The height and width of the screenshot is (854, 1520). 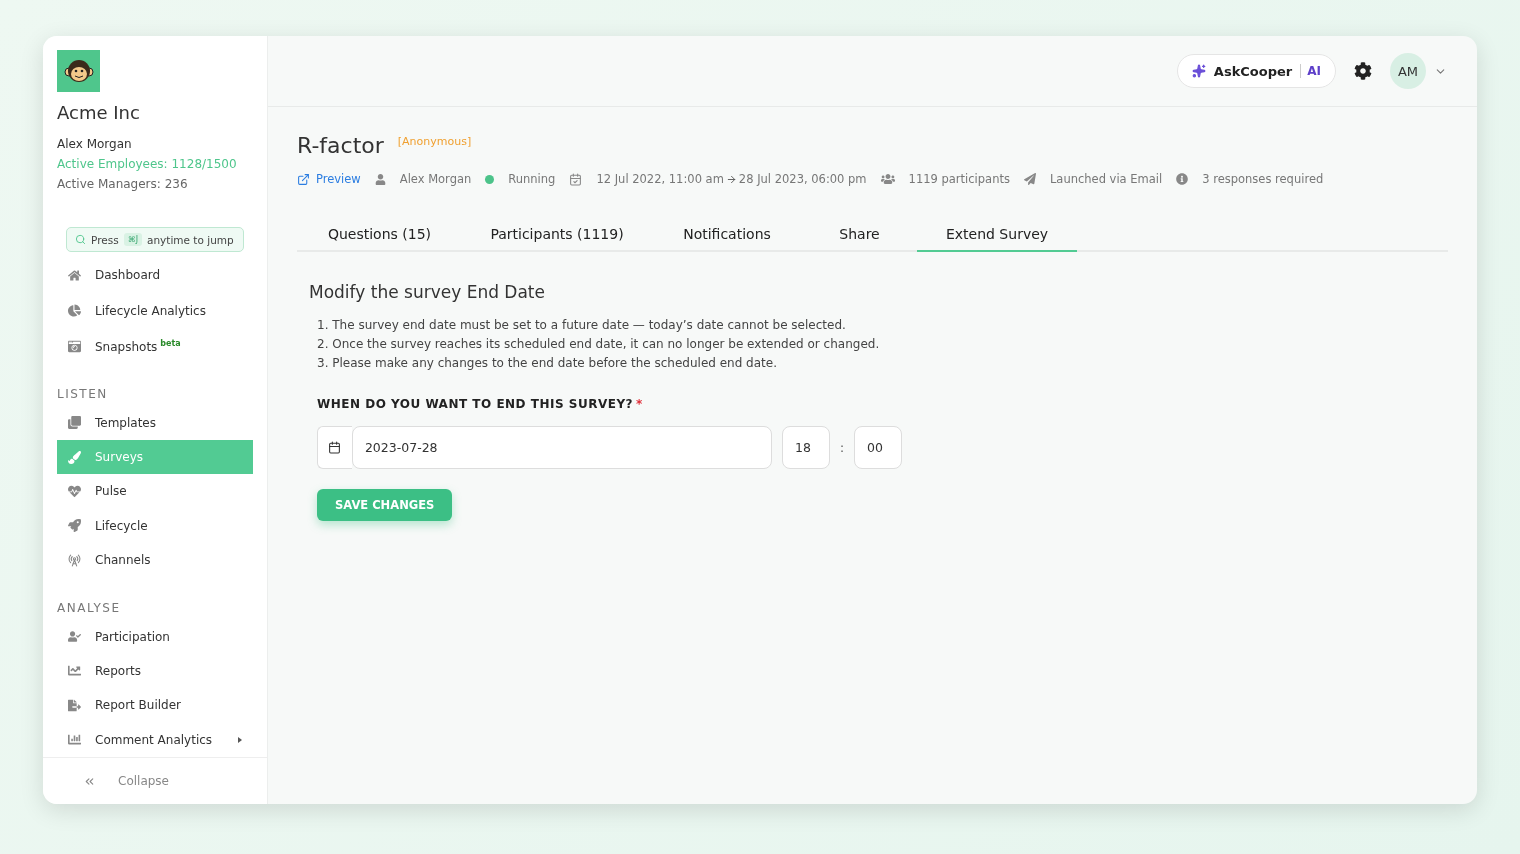 What do you see at coordinates (997, 235) in the screenshot?
I see `tab: Extend Survey` at bounding box center [997, 235].